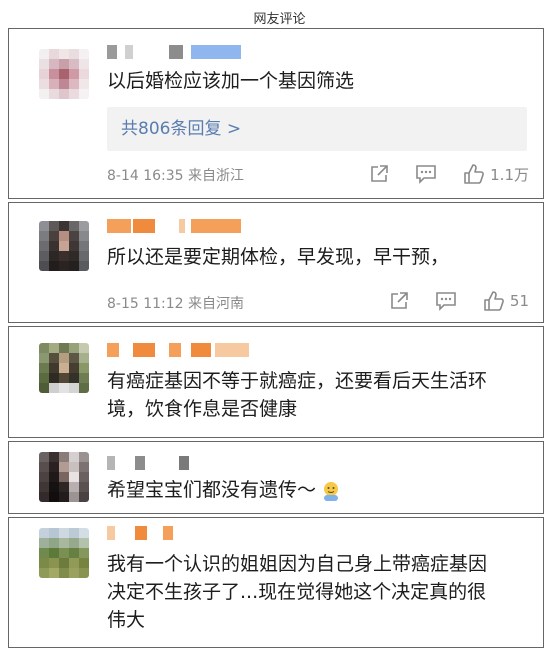  I want to click on like-button: 1.1万, so click(496, 174).